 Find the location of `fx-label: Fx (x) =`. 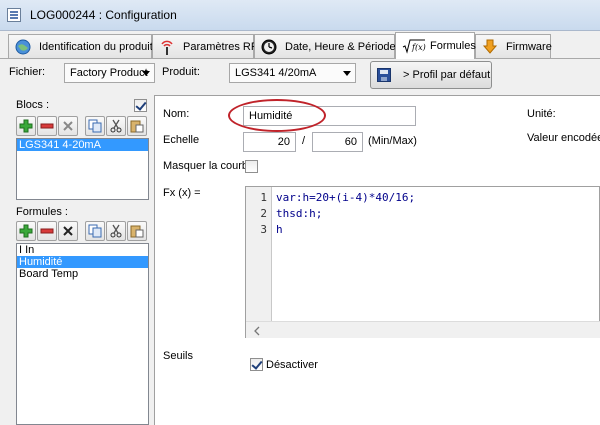

fx-label: Fx (x) = is located at coordinates (182, 193).